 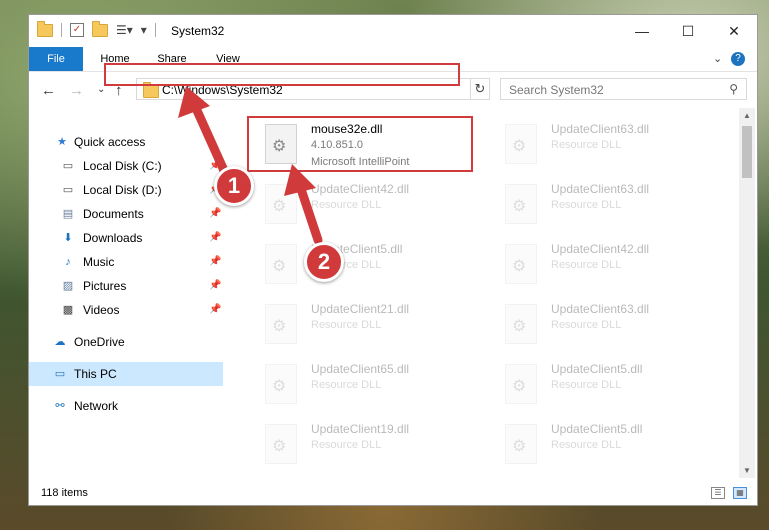 What do you see at coordinates (234, 186) in the screenshot?
I see `step-1-badge: 1` at bounding box center [234, 186].